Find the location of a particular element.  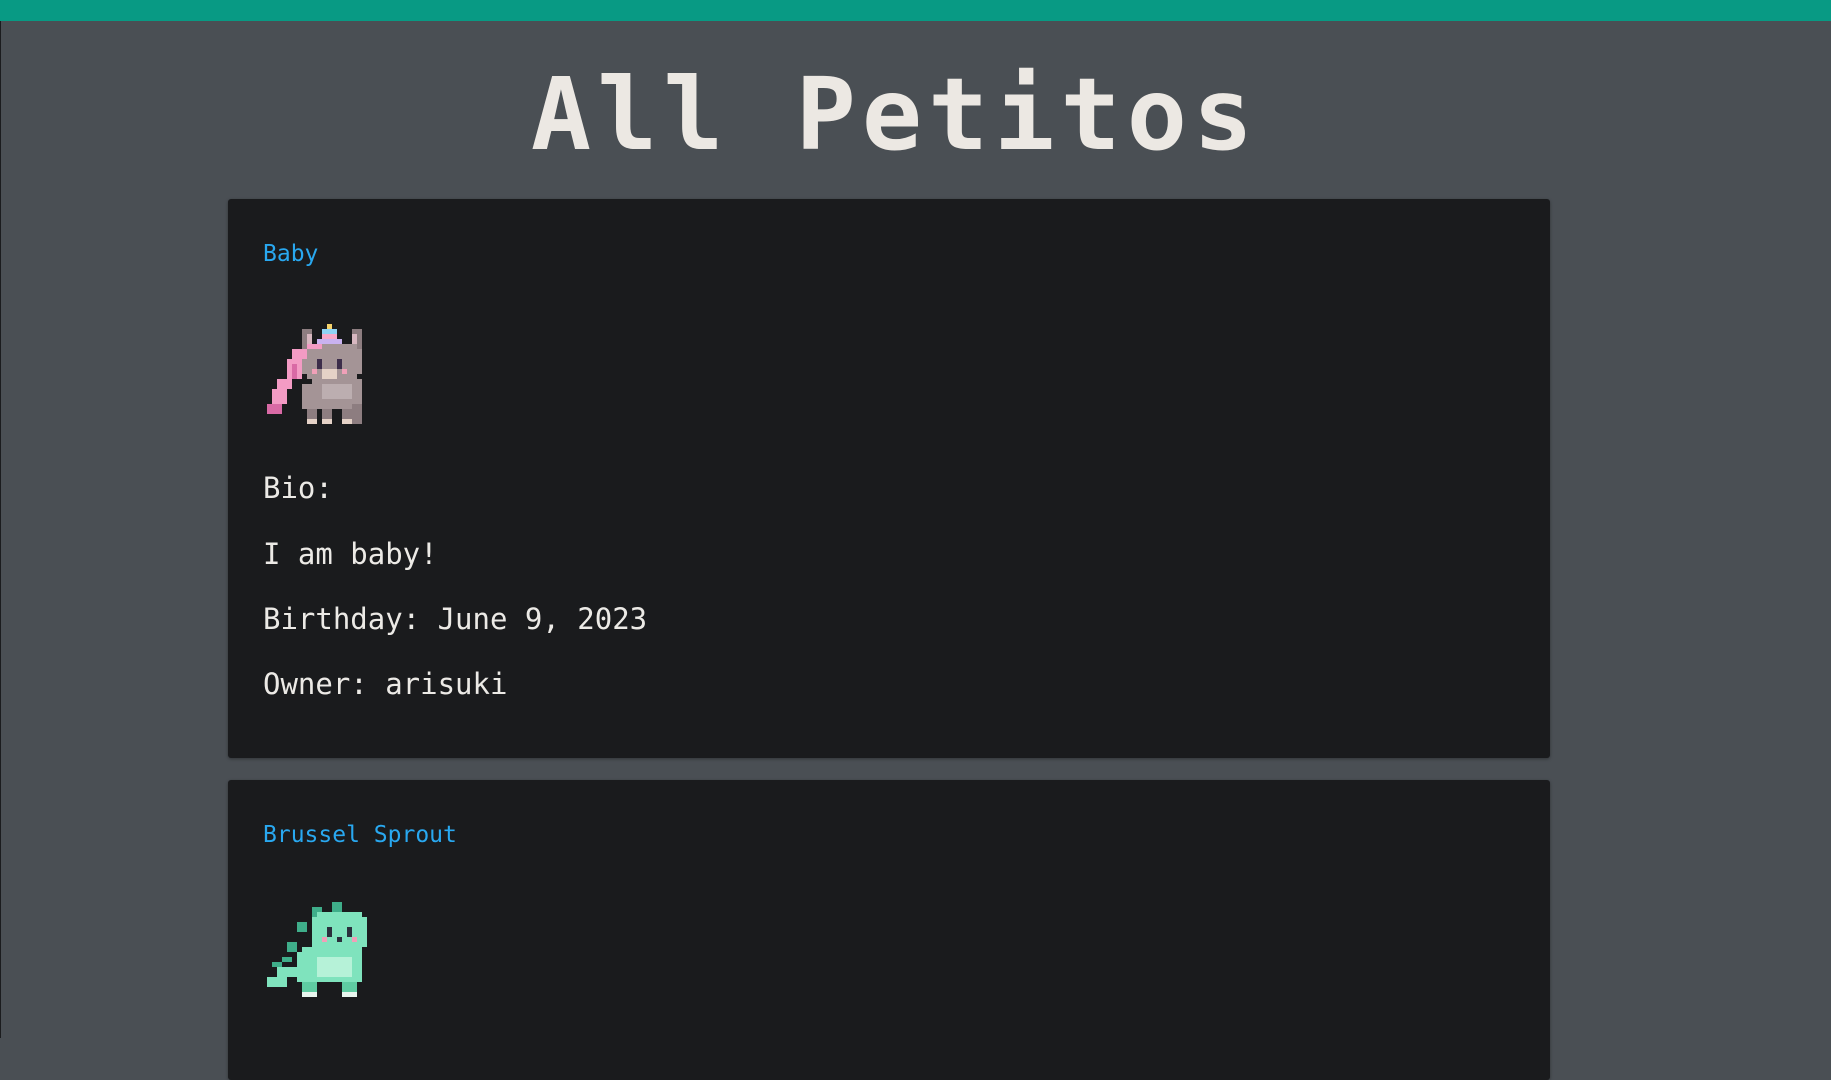

window-edge is located at coordinates (0, 529).